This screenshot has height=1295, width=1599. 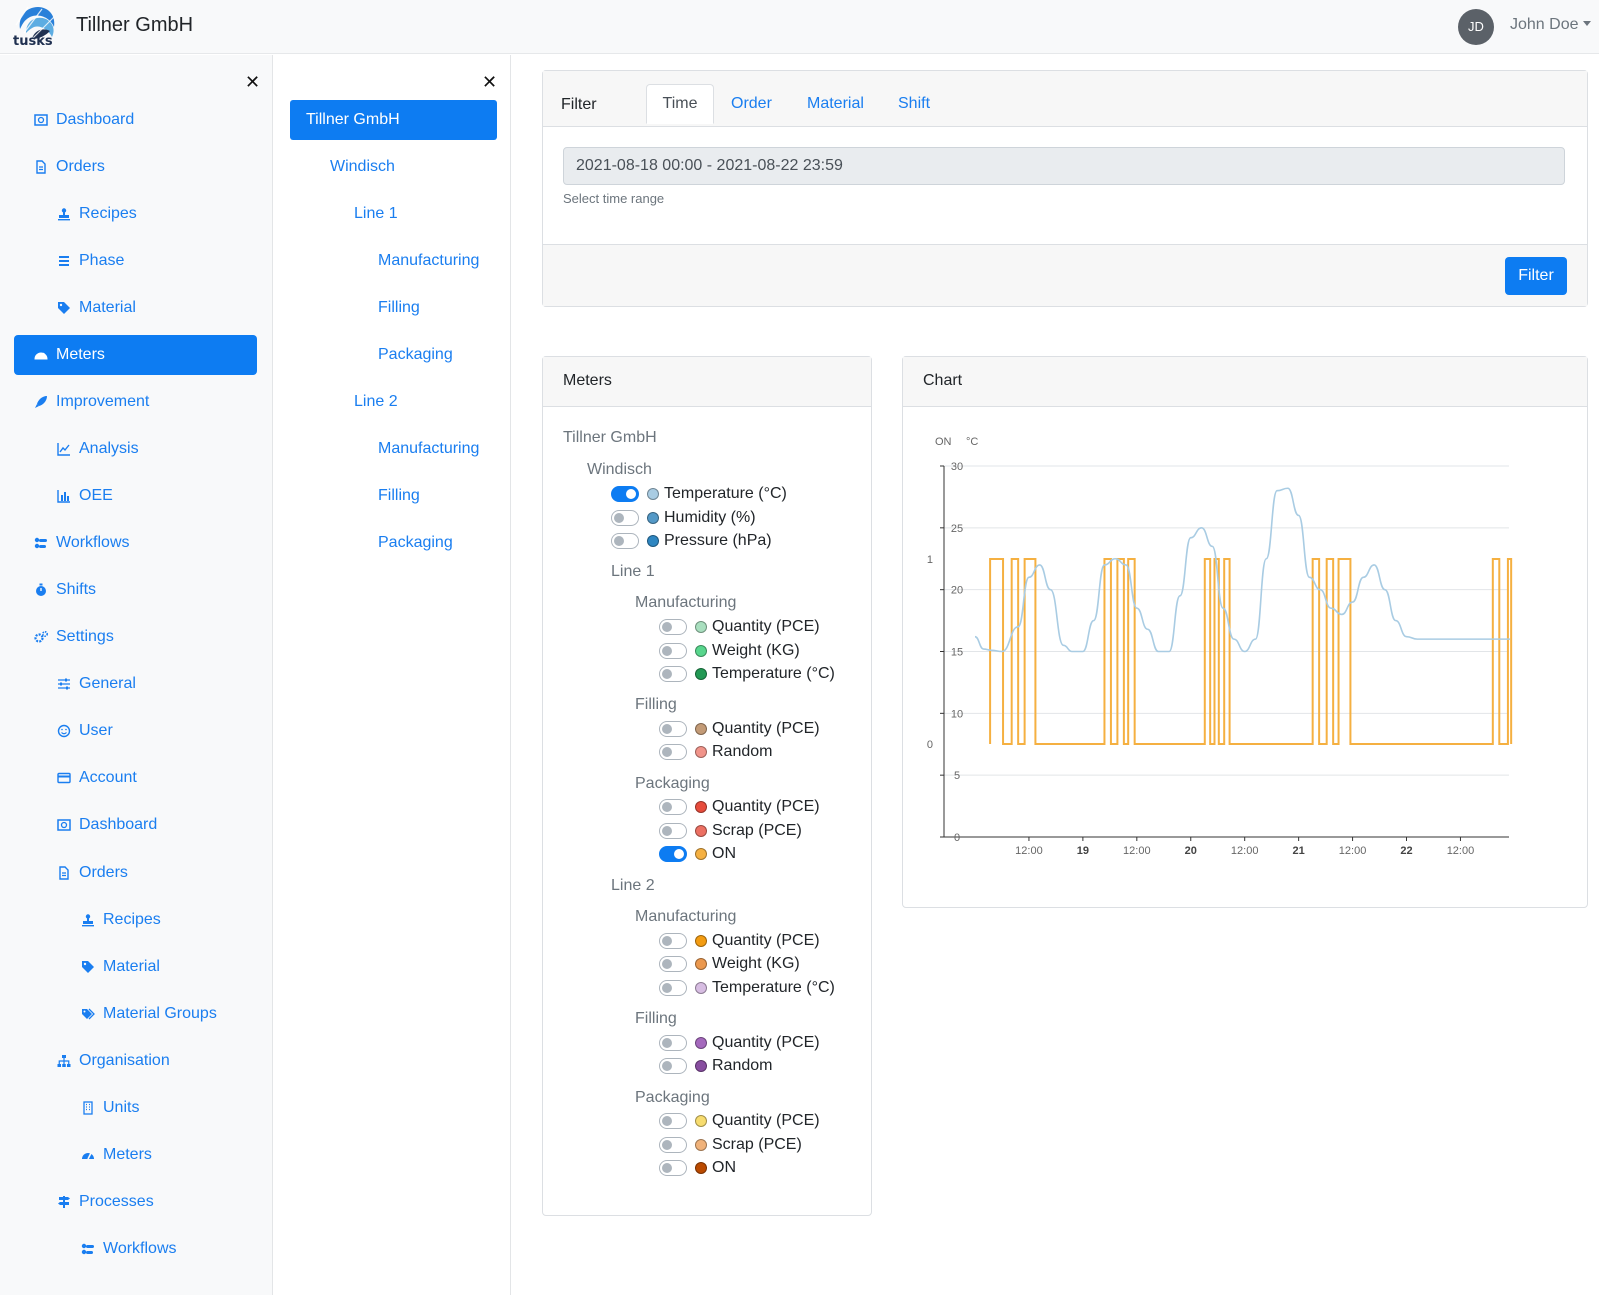 I want to click on tab-time: Time, so click(x=680, y=104).